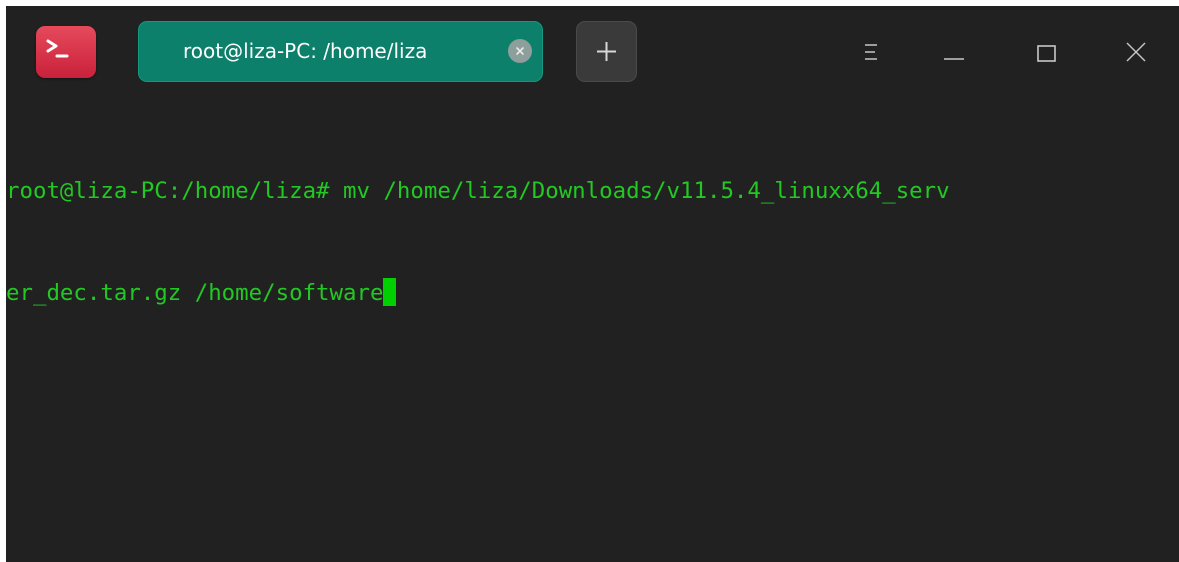  I want to click on hamburger-menu-icon, so click(871, 52).